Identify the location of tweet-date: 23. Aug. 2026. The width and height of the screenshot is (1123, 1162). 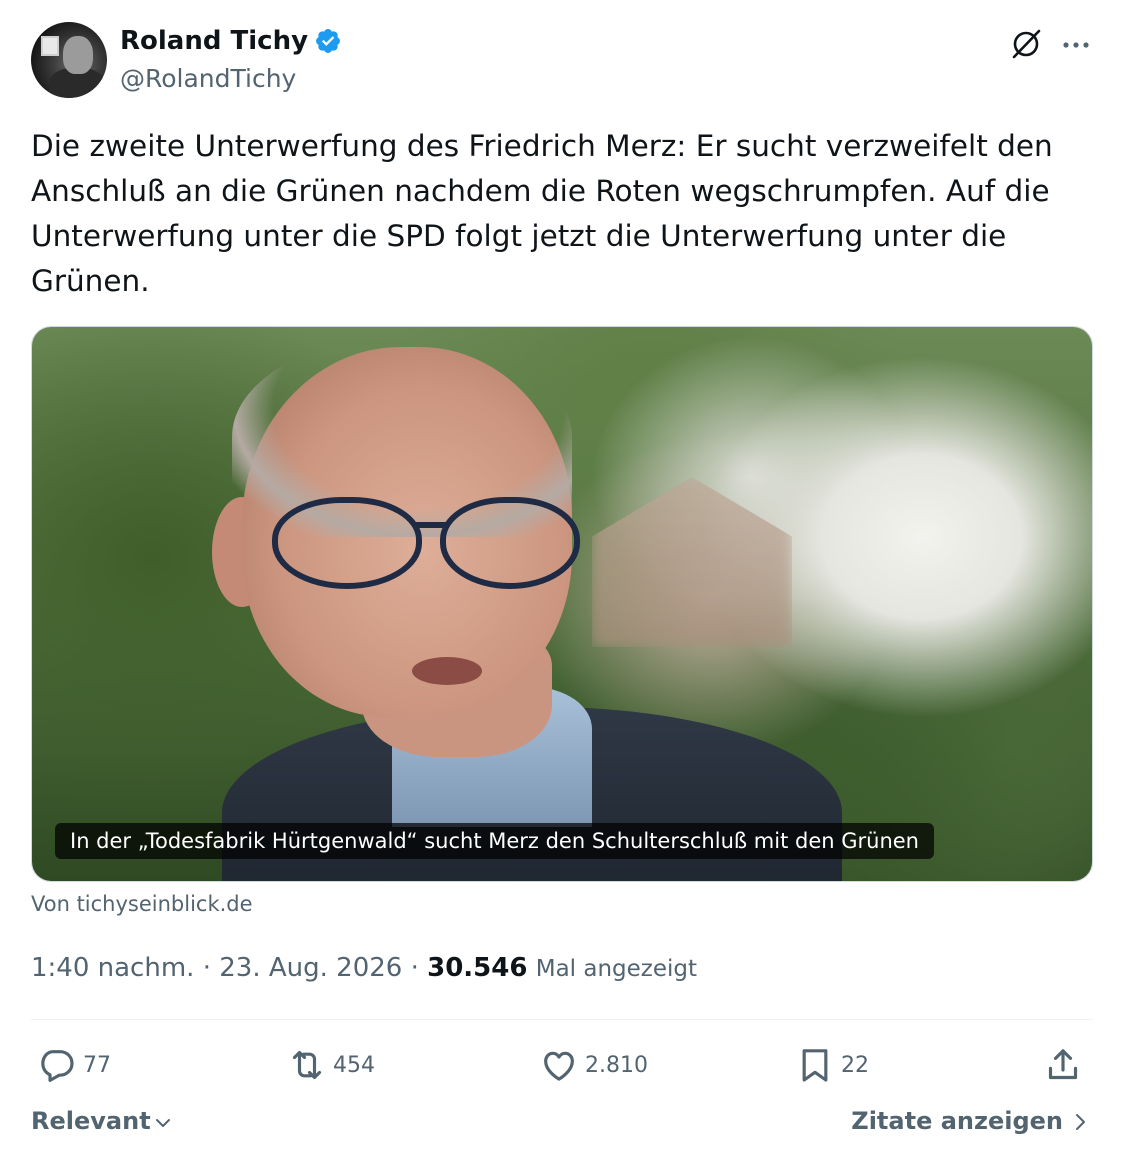
(310, 968).